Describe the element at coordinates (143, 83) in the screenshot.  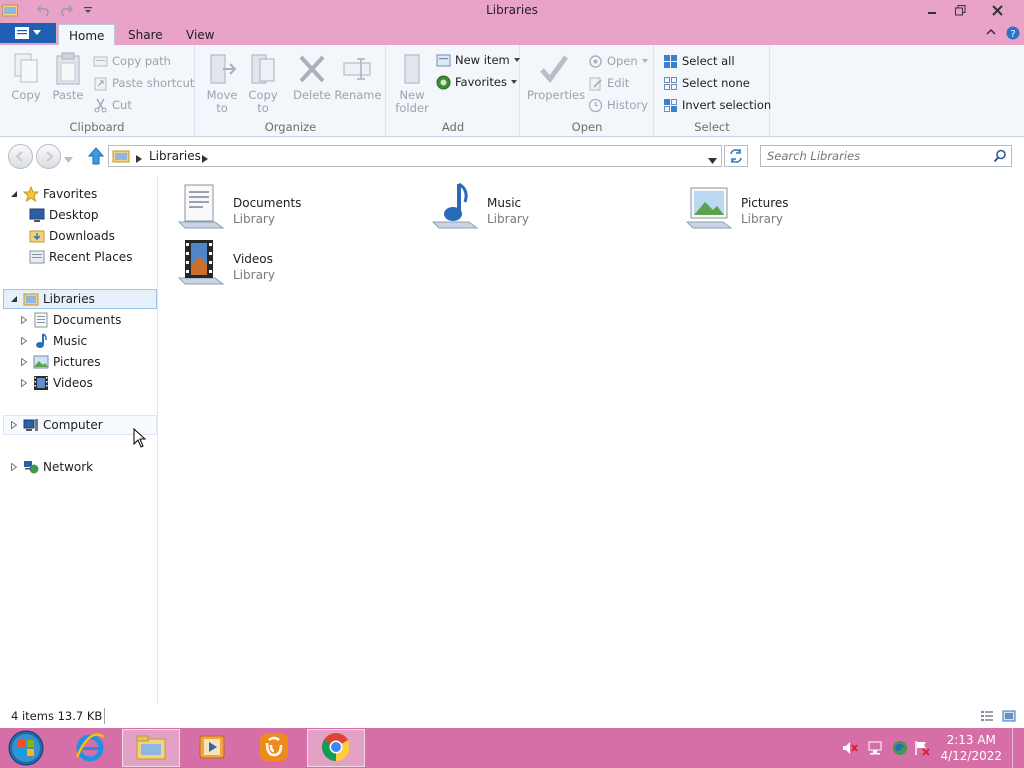
I see `paste-shortcut-button: Paste shortcut` at that location.